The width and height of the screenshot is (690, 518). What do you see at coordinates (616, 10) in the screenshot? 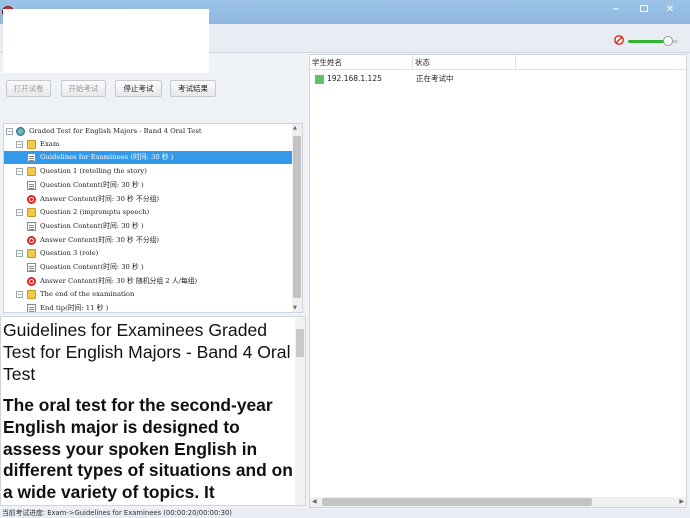
I see `minimize-button: −` at bounding box center [616, 10].